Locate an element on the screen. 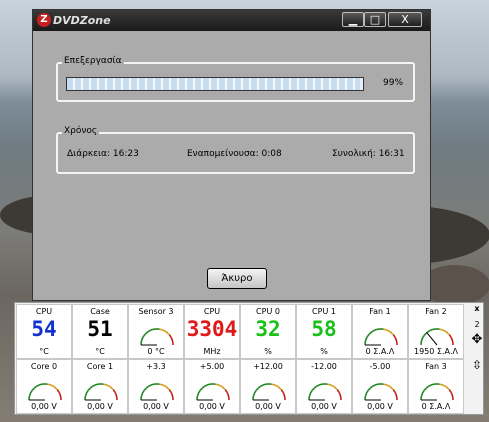 Image resolution: width=489 pixels, height=422 pixels. sensor-unit: 1950 Σ.Α.Λ is located at coordinates (436, 351).